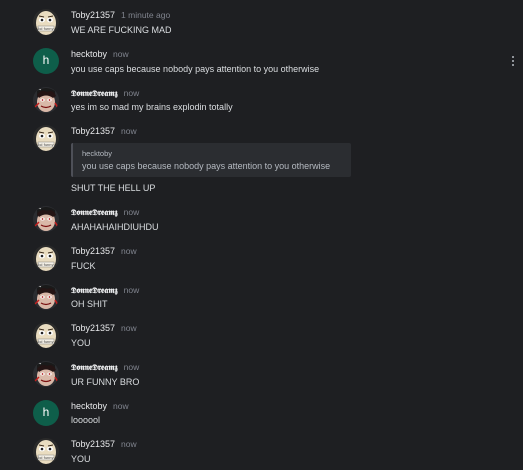 The width and height of the screenshot is (523, 470). I want to click on kebab-menu-icon, so click(513, 63).